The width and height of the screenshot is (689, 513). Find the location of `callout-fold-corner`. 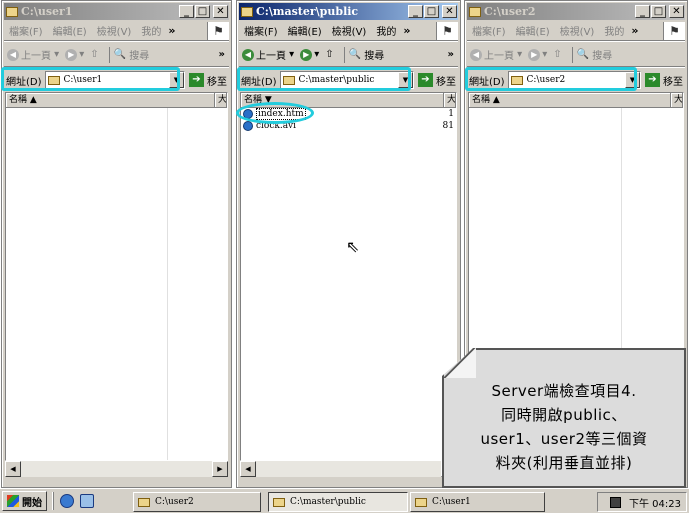

callout-fold-corner is located at coordinates (459, 363).